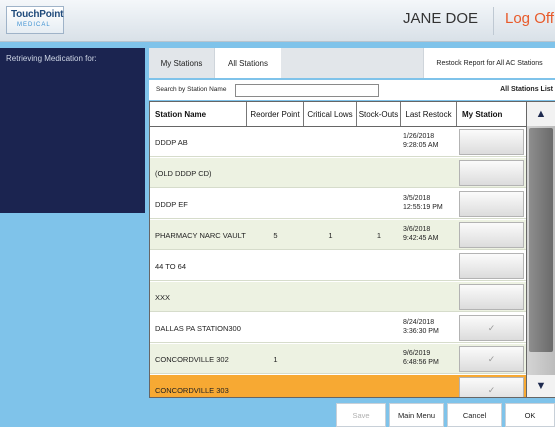  Describe the element at coordinates (421, 238) in the screenshot. I see `last-restock-time: 9:42:45 AM` at that location.